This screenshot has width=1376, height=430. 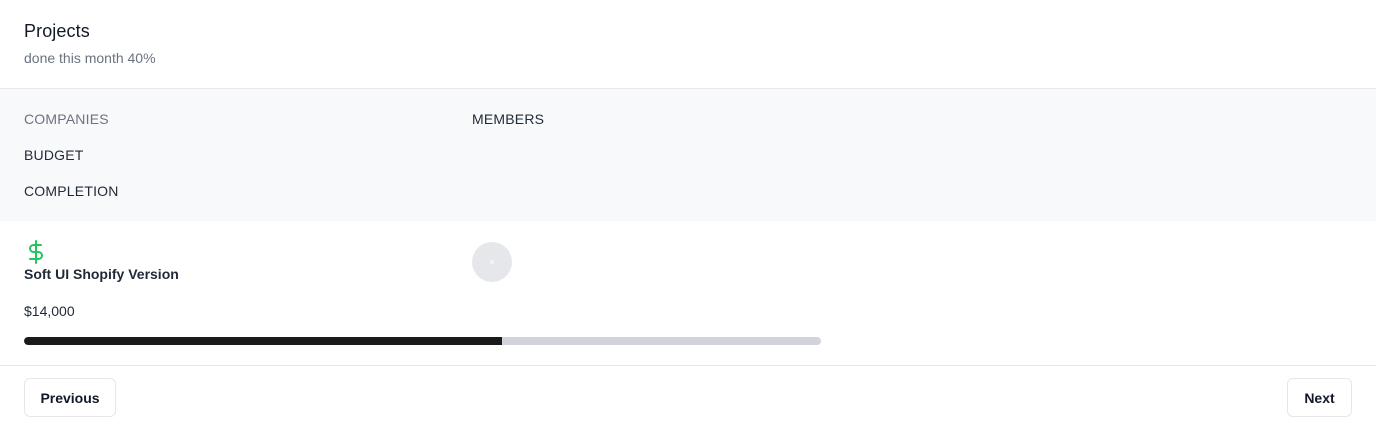 I want to click on completion-progress-bar, so click(x=422, y=341).